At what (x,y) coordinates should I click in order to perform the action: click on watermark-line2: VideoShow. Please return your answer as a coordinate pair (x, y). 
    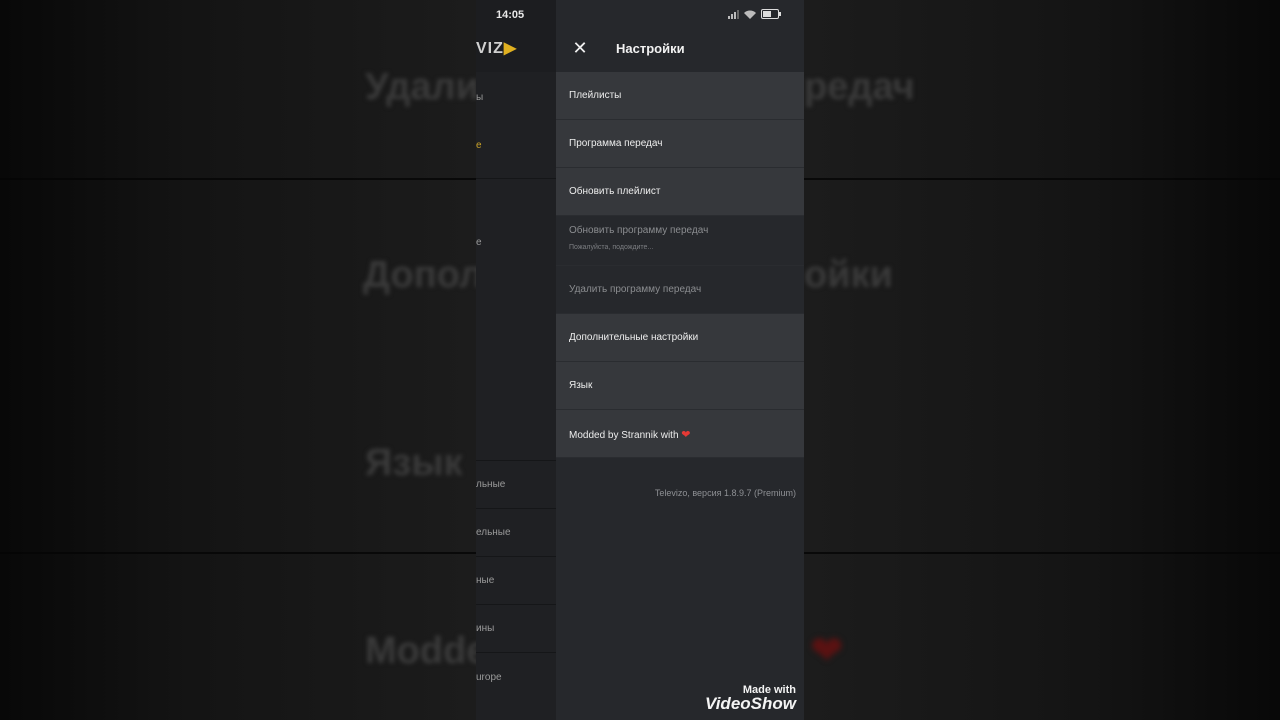
    Looking at the image, I should click on (750, 703).